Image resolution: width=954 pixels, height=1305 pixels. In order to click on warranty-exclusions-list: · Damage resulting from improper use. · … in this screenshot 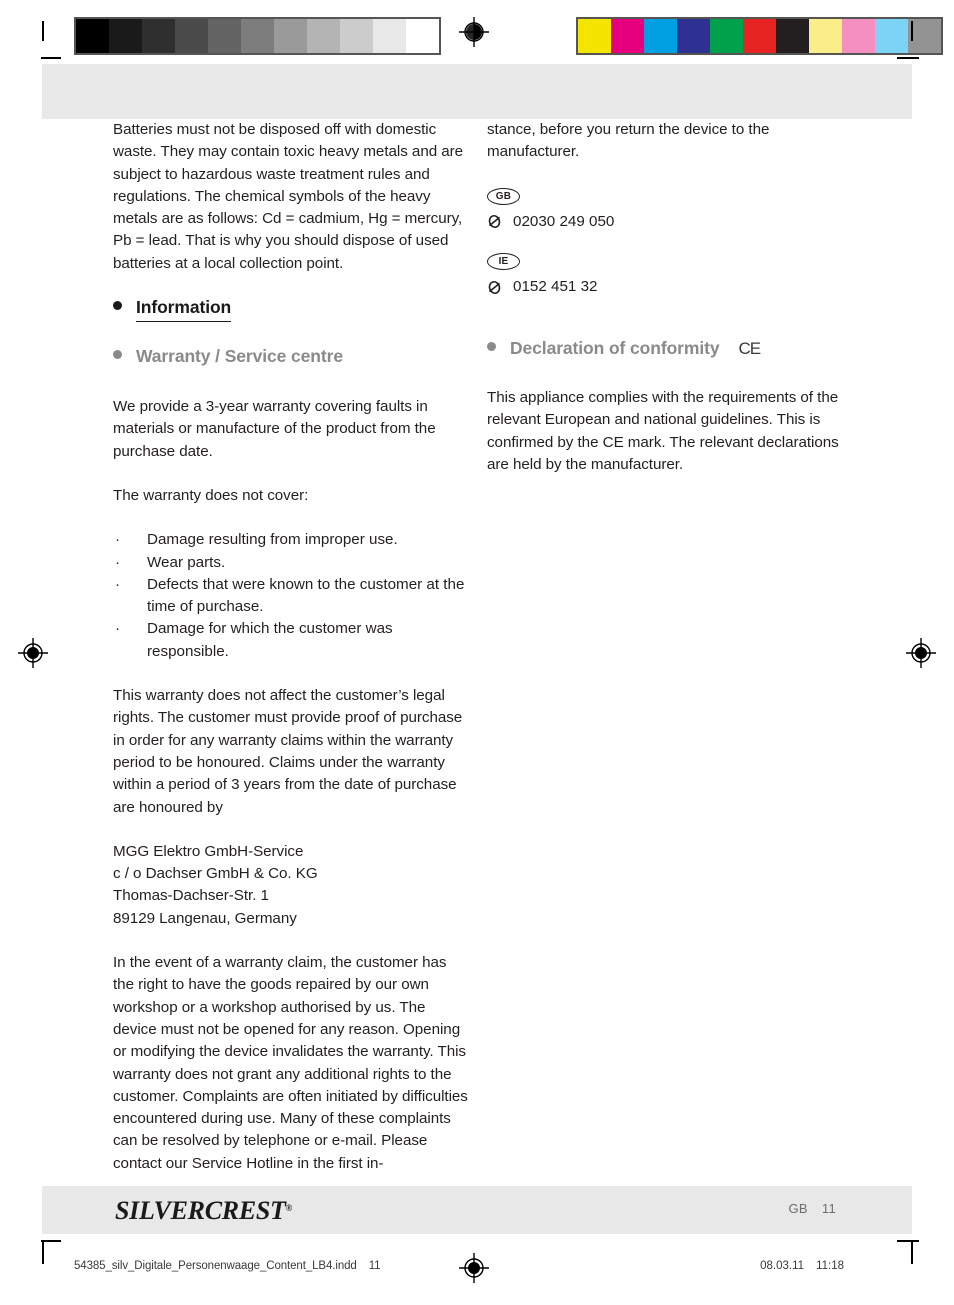, I will do `click(291, 596)`.